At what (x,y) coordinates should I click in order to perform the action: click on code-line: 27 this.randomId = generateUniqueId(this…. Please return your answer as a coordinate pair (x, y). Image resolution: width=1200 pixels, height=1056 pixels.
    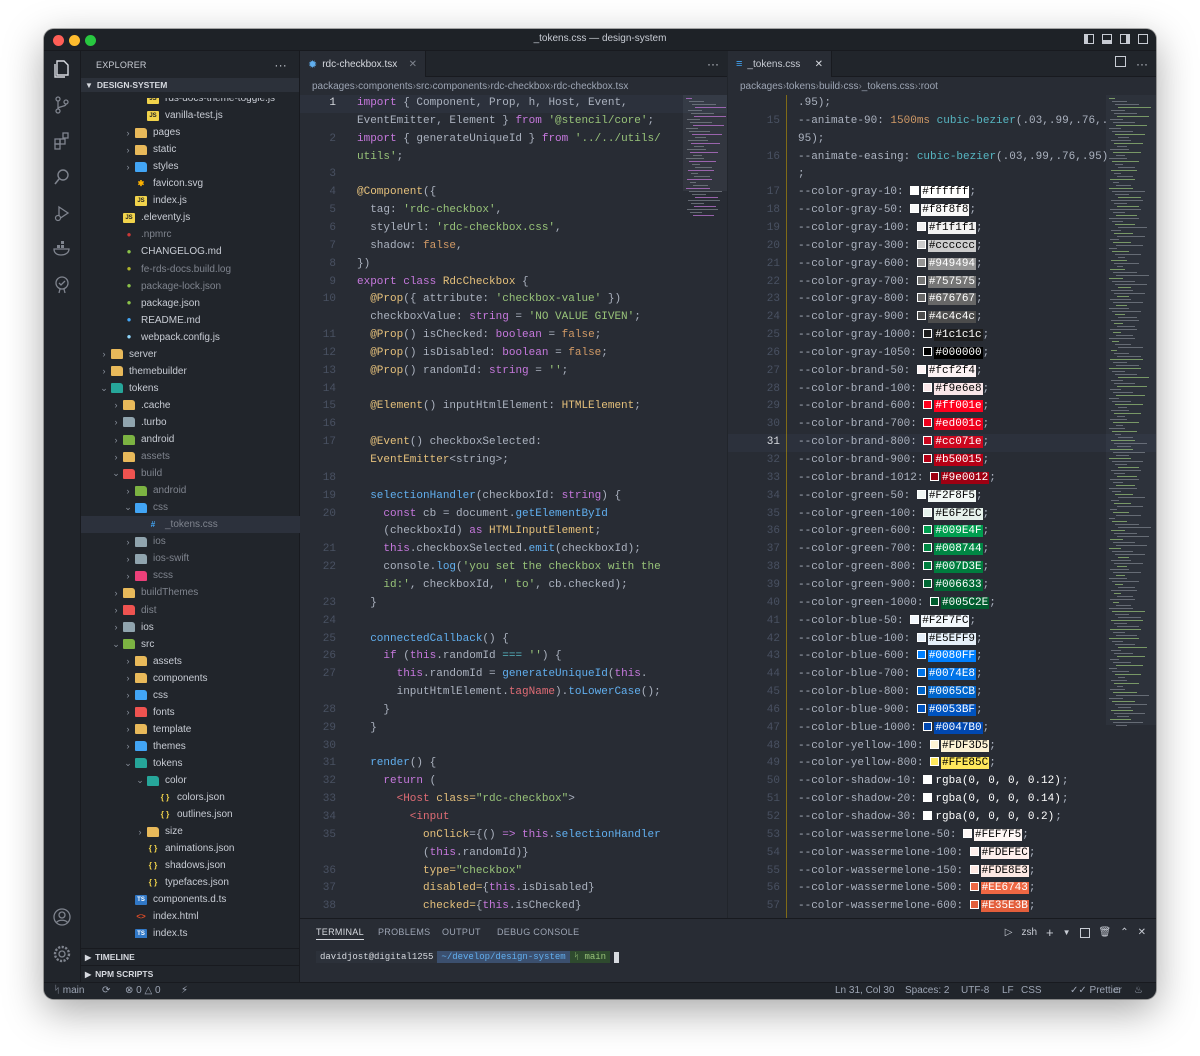
    Looking at the image, I should click on (513, 675).